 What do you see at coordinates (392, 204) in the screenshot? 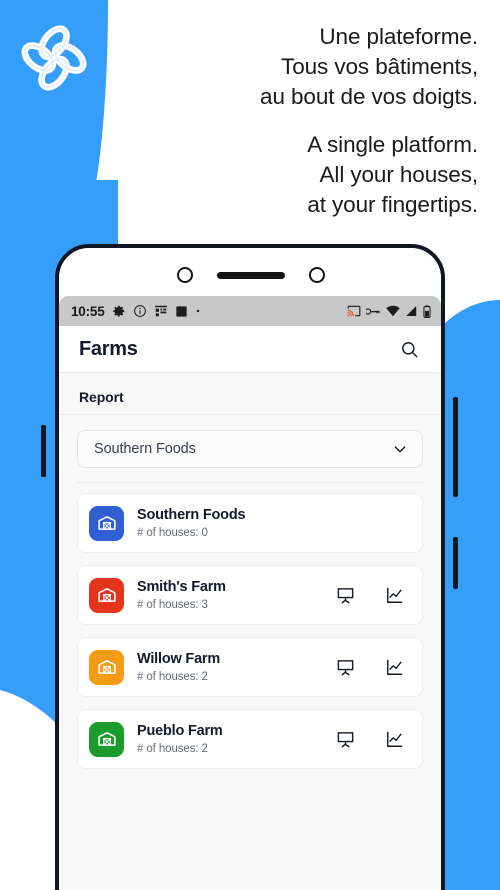
I see `copy-line-en-3: at your fingertips.` at bounding box center [392, 204].